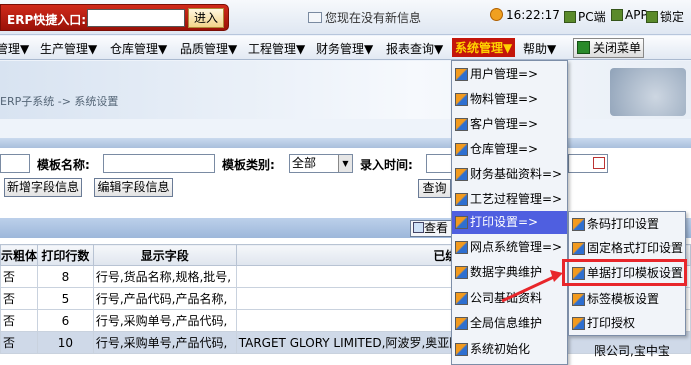 This screenshot has height=365, width=691. I want to click on clock: 16:22:17, so click(525, 15).